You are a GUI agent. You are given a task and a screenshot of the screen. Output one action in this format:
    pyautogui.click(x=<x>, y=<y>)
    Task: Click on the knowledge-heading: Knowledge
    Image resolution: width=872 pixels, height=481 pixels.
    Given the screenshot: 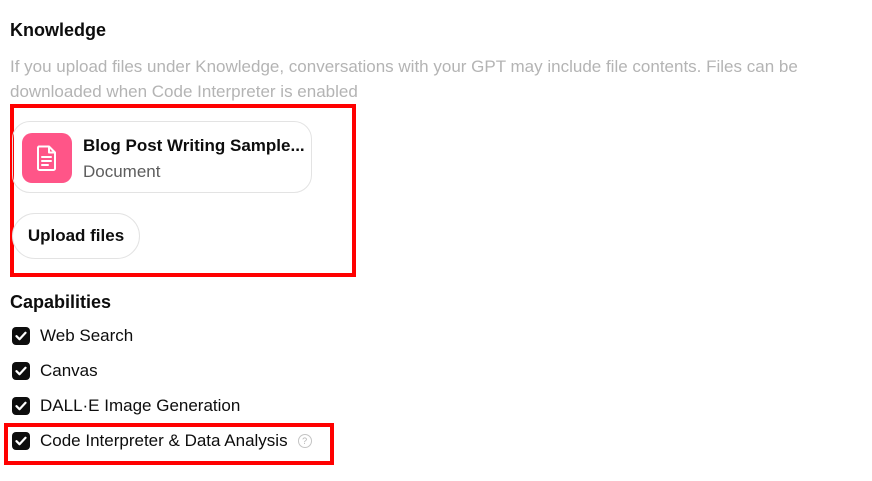 What is the action you would take?
    pyautogui.click(x=58, y=30)
    